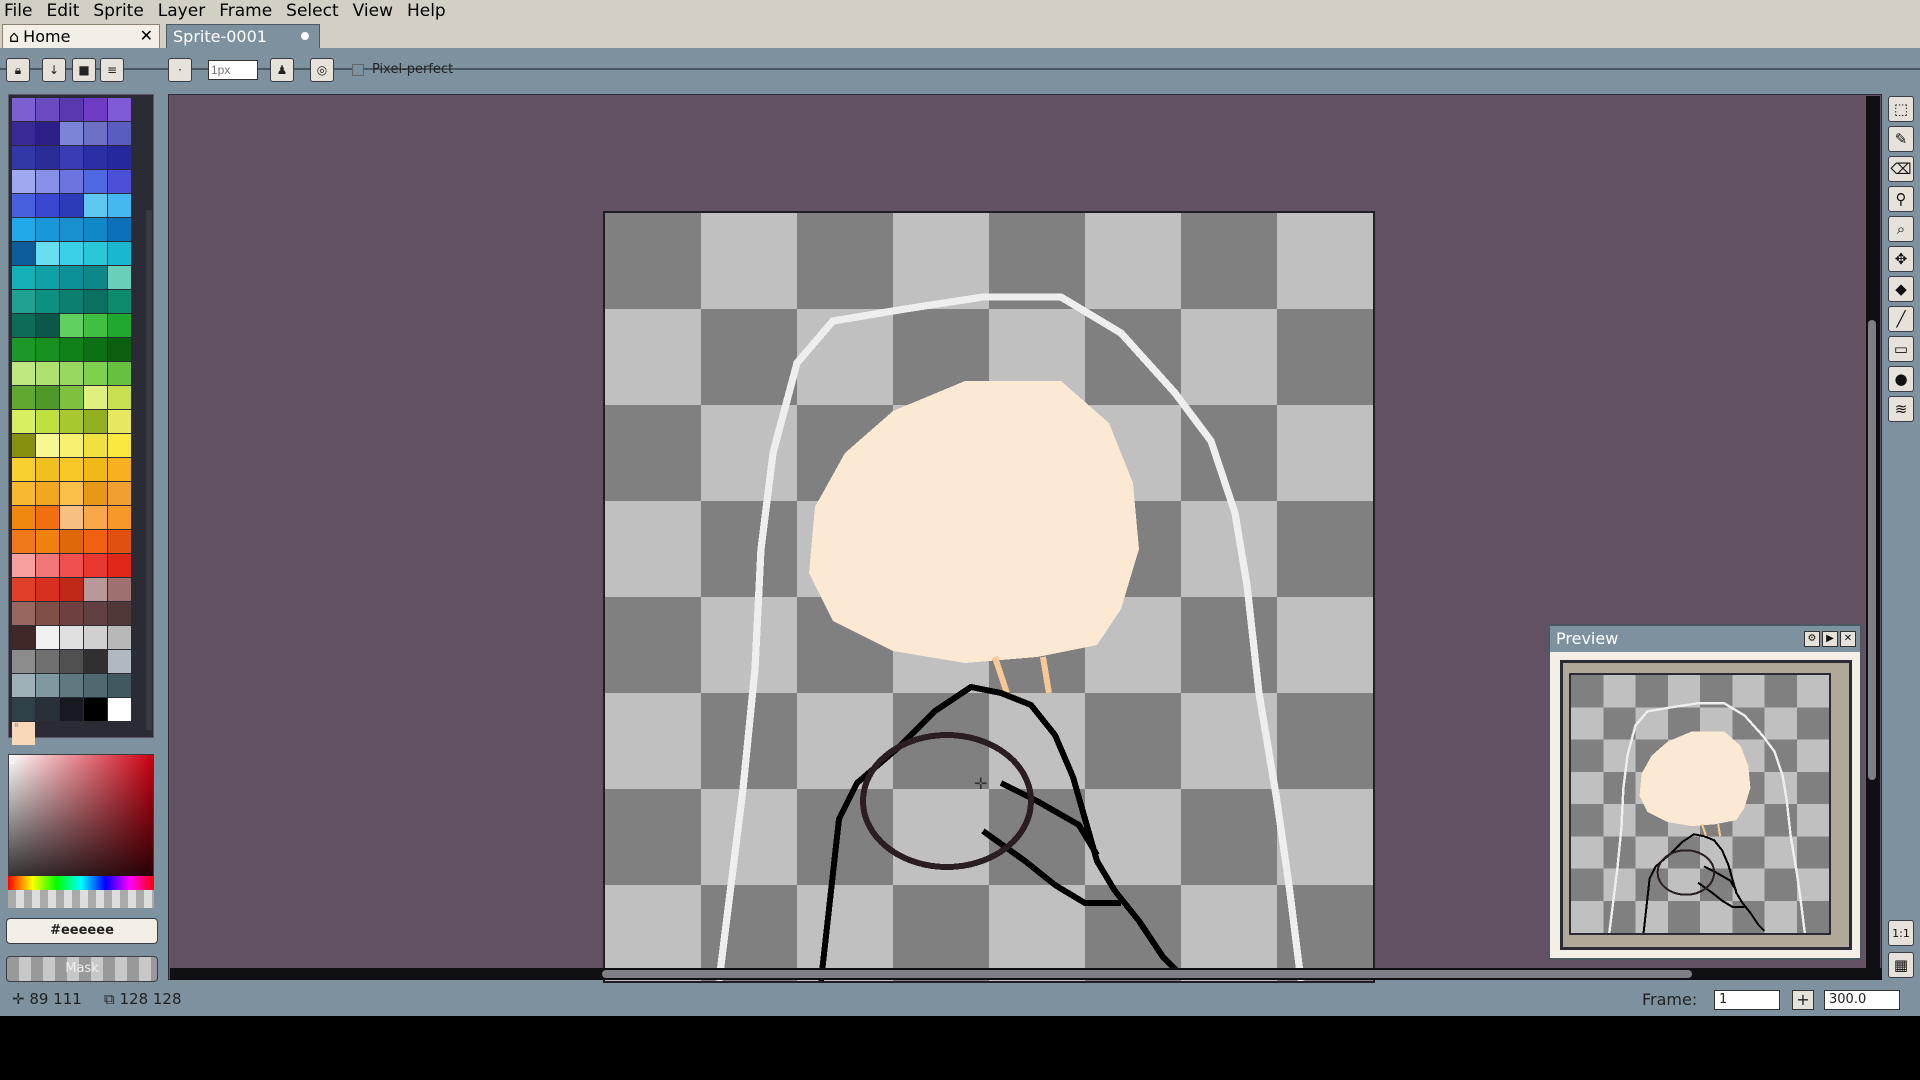 This screenshot has height=1080, width=1920. I want to click on brush-size-input, so click(233, 70).